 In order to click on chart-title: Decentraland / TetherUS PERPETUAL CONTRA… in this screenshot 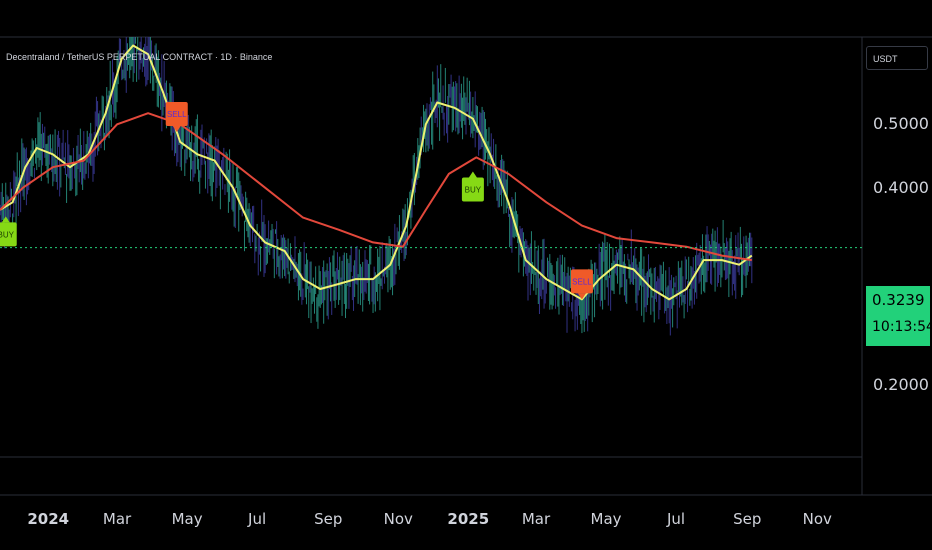, I will do `click(139, 57)`.